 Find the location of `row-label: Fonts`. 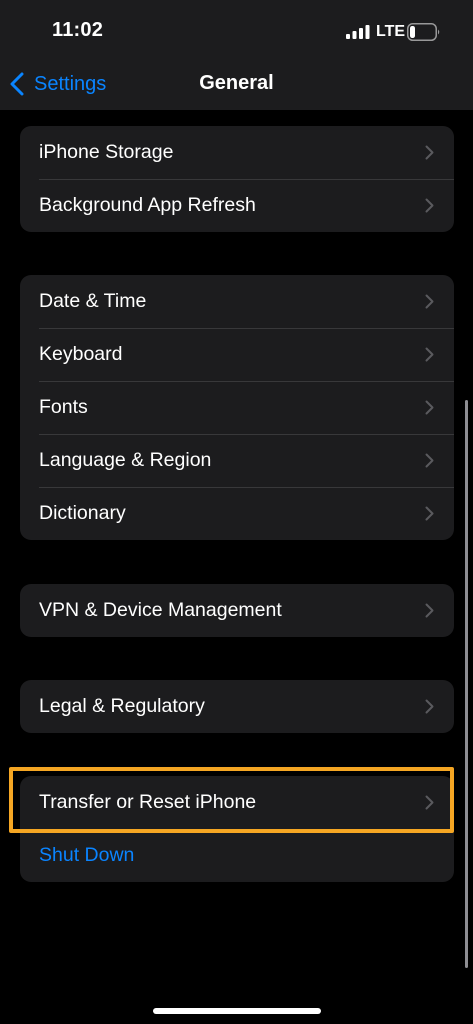

row-label: Fonts is located at coordinates (63, 407).